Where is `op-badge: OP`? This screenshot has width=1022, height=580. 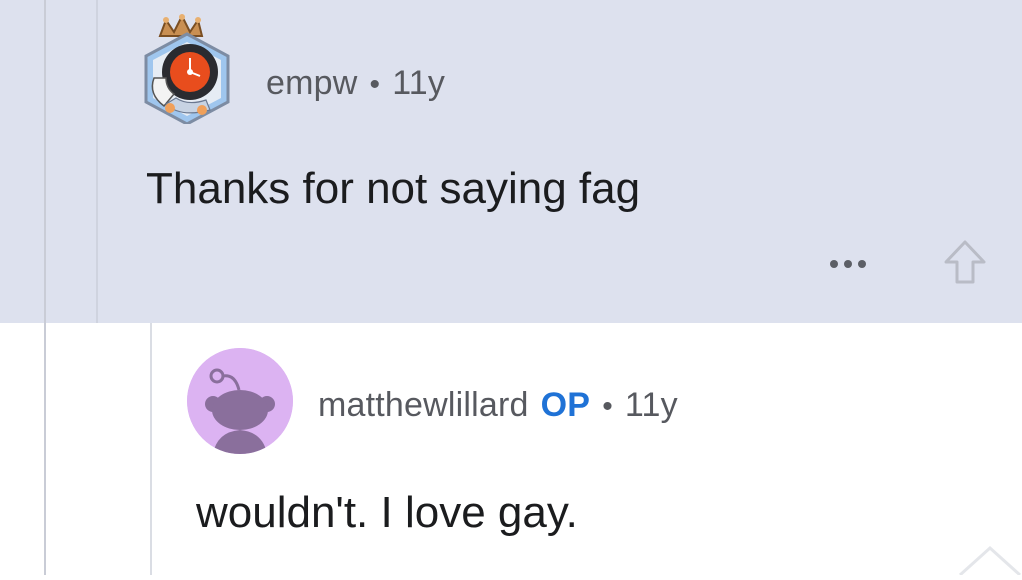 op-badge: OP is located at coordinates (565, 405).